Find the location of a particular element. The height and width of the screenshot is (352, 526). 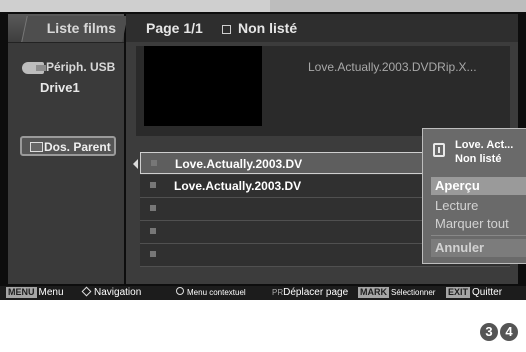

top-strip is located at coordinates (263, 6).